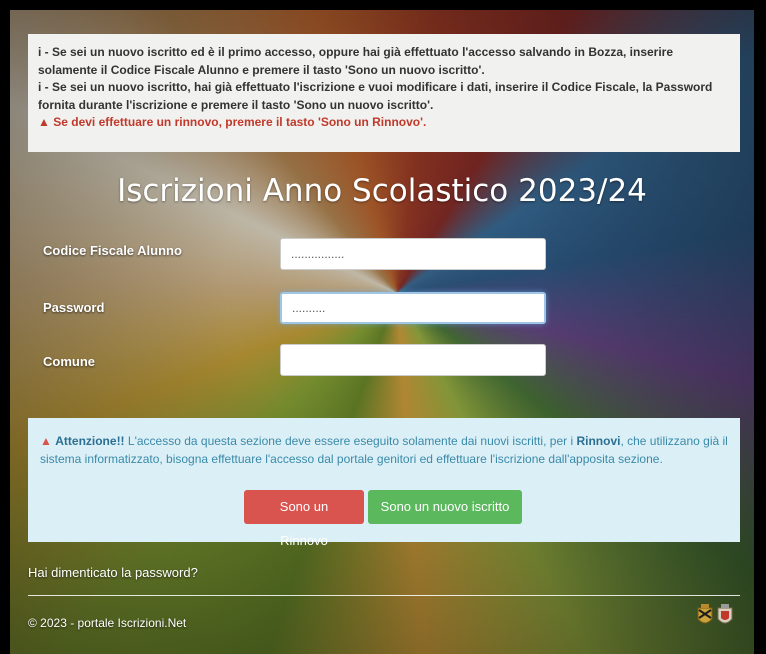 The image size is (766, 654). Describe the element at coordinates (384, 595) in the screenshot. I see `footer-divider` at that location.